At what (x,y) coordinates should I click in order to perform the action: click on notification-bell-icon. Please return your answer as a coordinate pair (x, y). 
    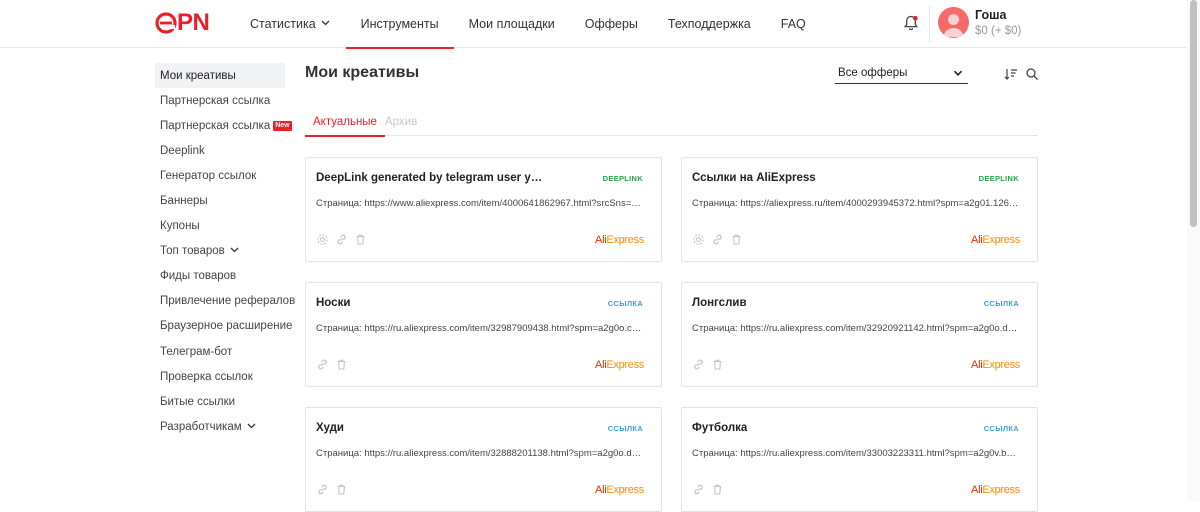
    Looking at the image, I should click on (911, 23).